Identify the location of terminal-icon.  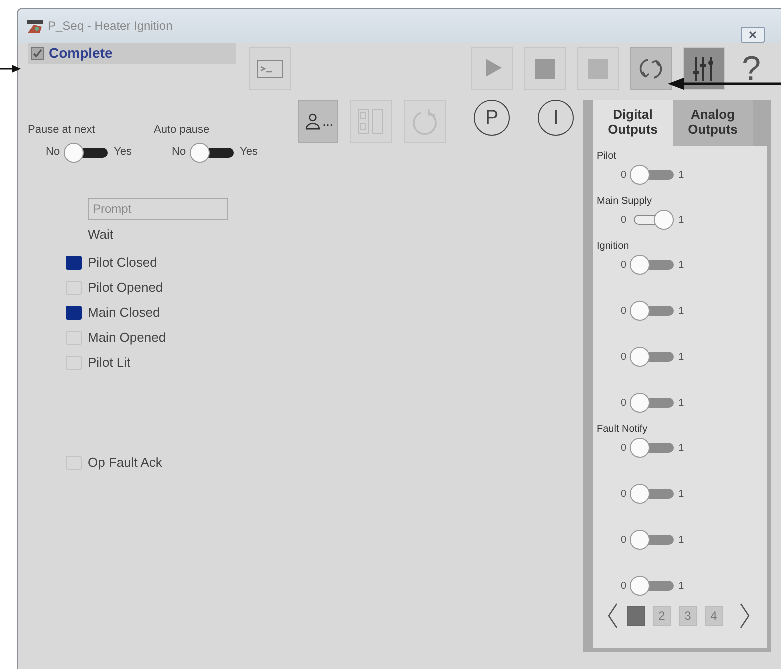
(270, 69).